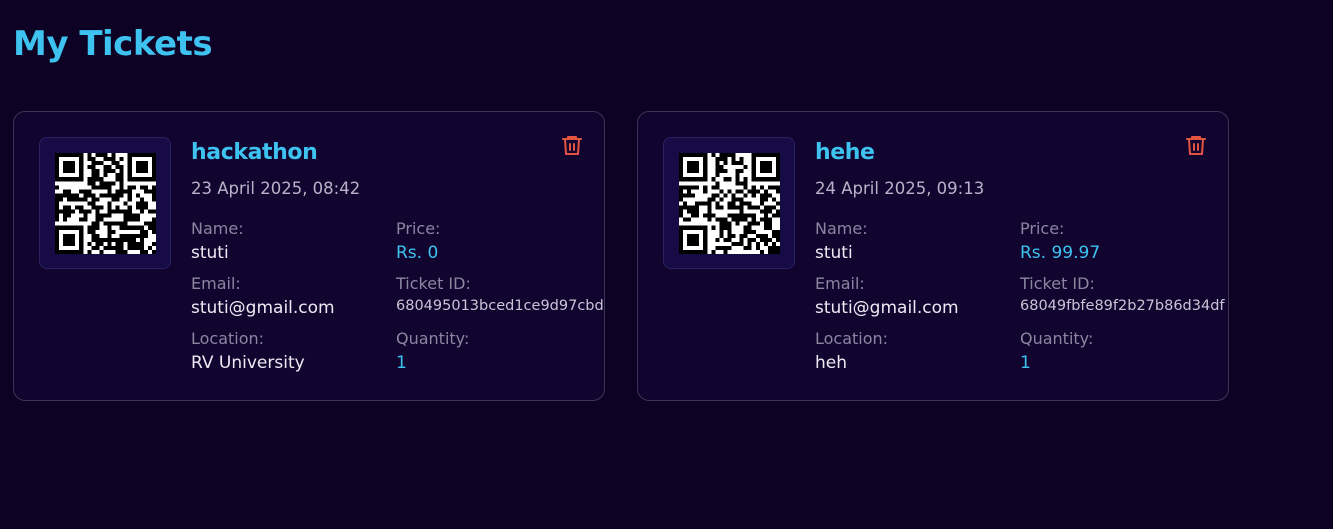  Describe the element at coordinates (113, 44) in the screenshot. I see `page-title: My Tickets` at that location.